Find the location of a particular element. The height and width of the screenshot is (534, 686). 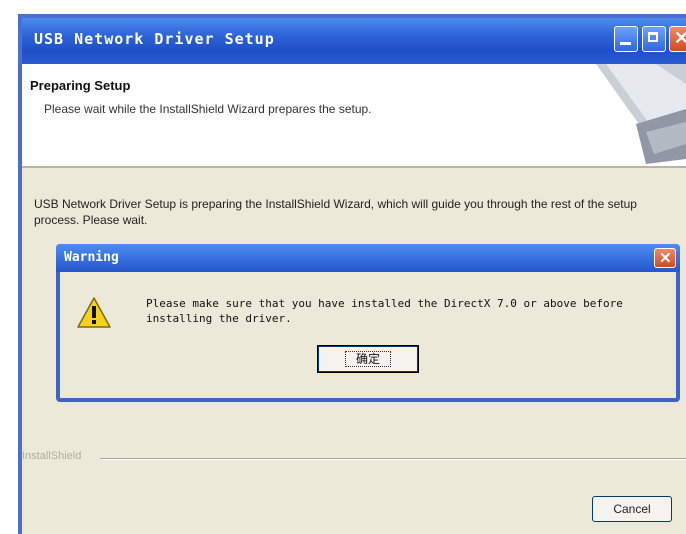

cancel-button: Cancel is located at coordinates (632, 509).